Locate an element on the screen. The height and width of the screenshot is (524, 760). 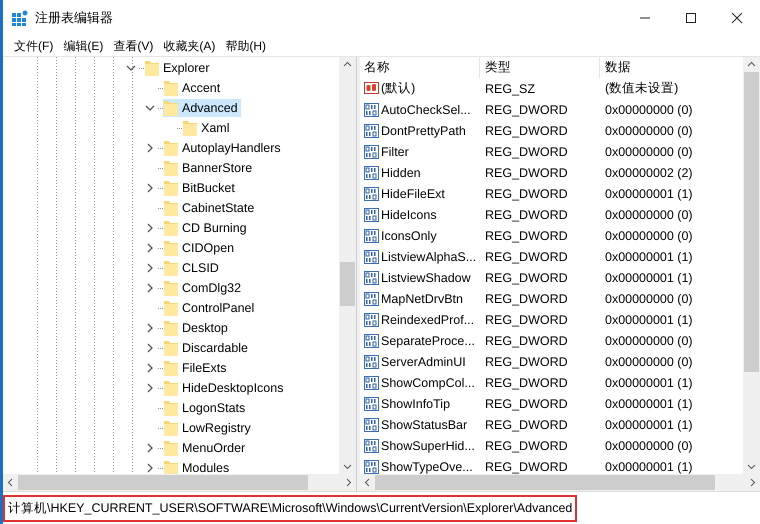
close-icon is located at coordinates (737, 18).